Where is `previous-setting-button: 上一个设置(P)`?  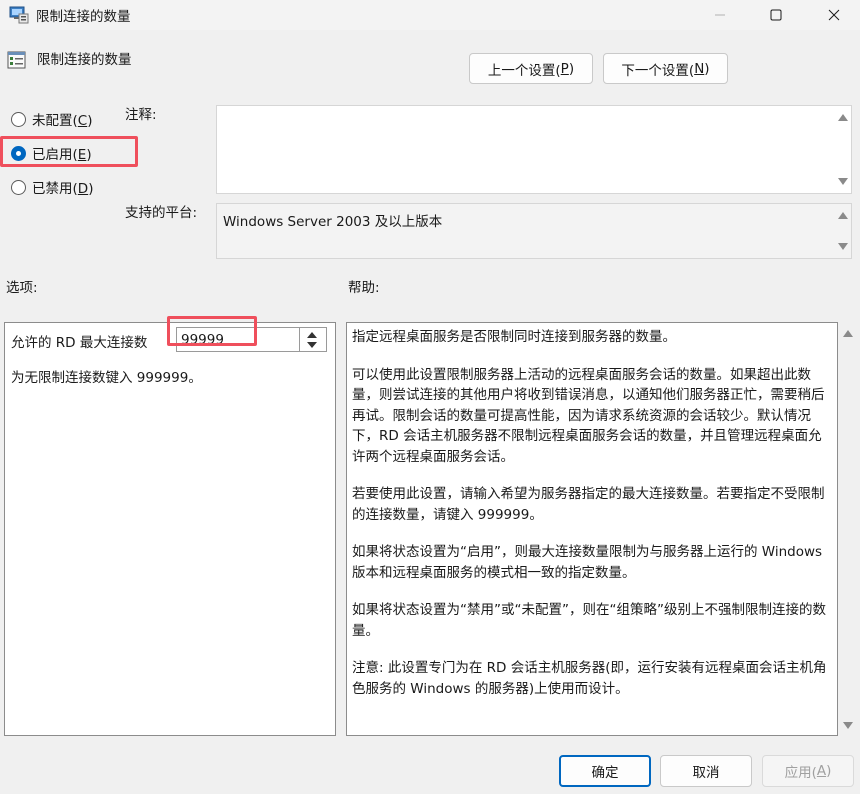 previous-setting-button: 上一个设置(P) is located at coordinates (531, 68).